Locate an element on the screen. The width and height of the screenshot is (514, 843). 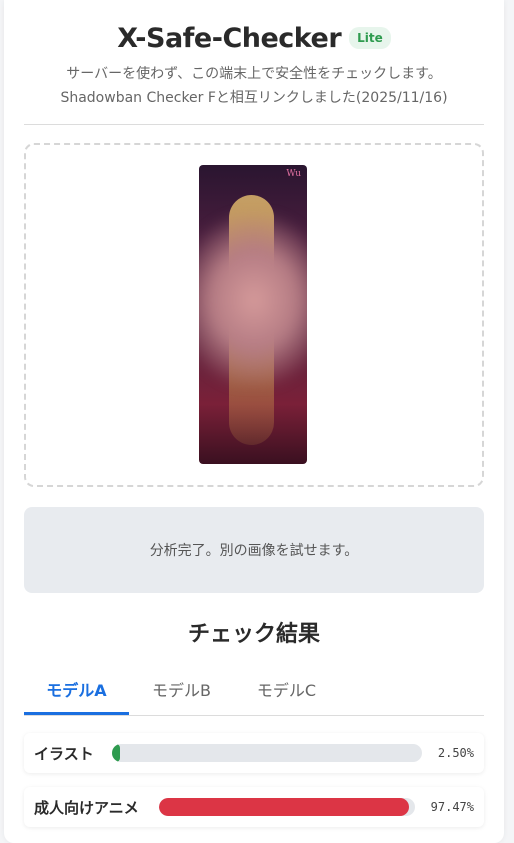
preview-blur-mask is located at coordinates (253, 300).